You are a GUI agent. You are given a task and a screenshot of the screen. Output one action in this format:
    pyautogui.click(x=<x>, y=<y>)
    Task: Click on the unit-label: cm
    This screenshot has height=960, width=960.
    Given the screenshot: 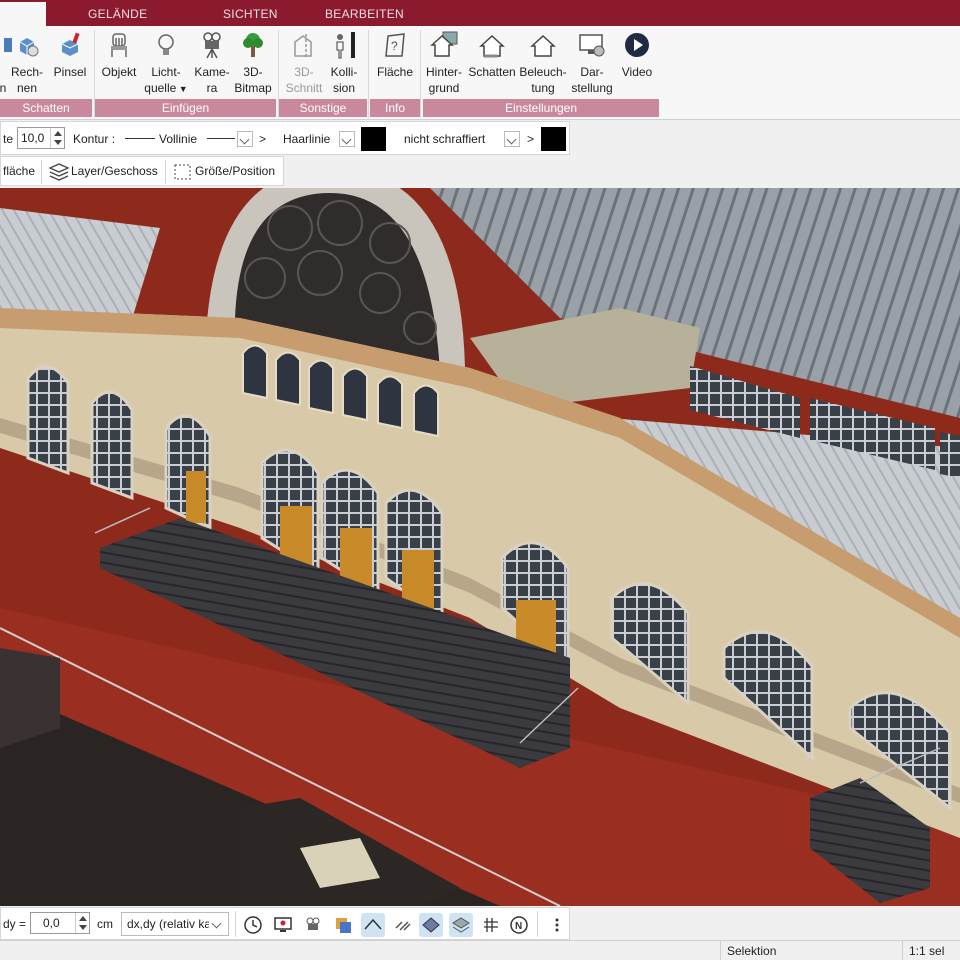 What is the action you would take?
    pyautogui.click(x=105, y=924)
    